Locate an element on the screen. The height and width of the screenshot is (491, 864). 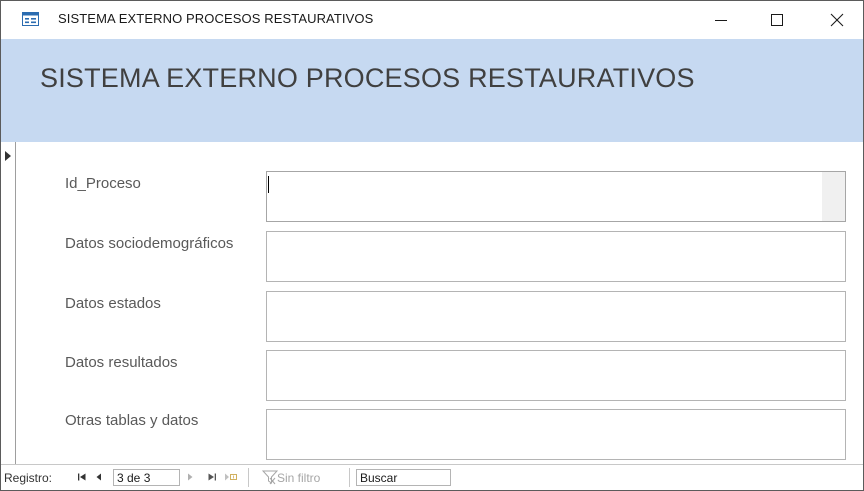
first-record-button is located at coordinates (82, 477).